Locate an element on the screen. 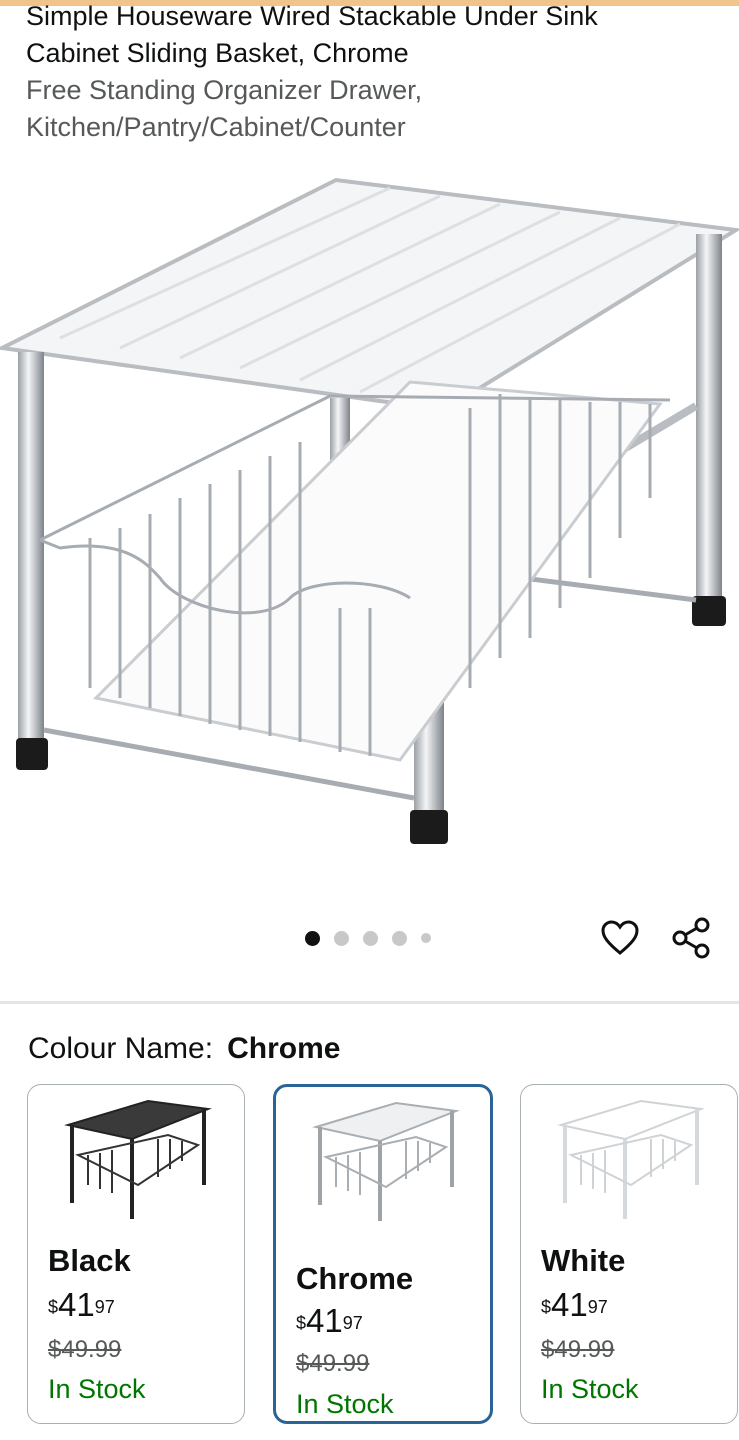  colour-label-key: Colour Name: is located at coordinates (121, 1048).